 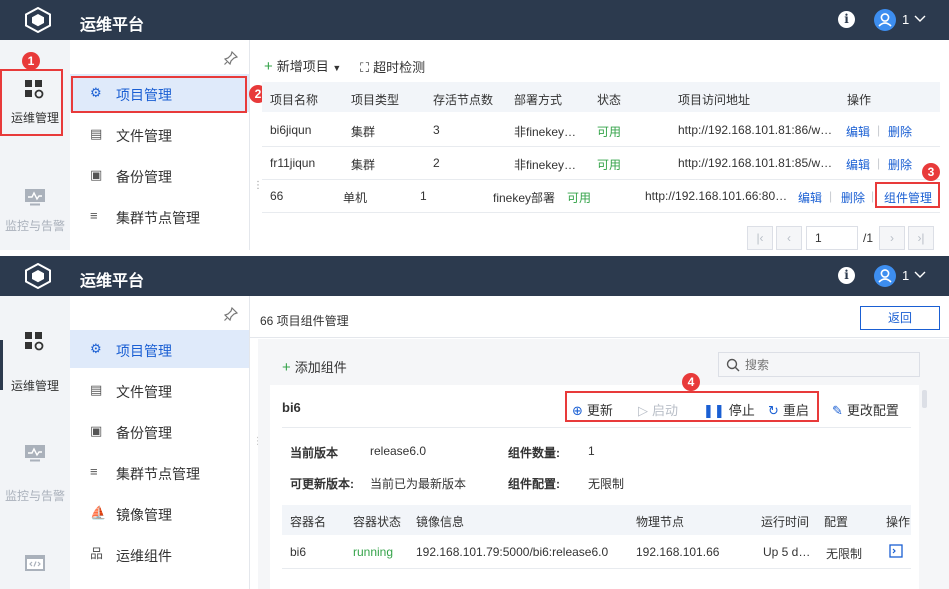 What do you see at coordinates (96, 133) in the screenshot?
I see `document-icon: ▤` at bounding box center [96, 133].